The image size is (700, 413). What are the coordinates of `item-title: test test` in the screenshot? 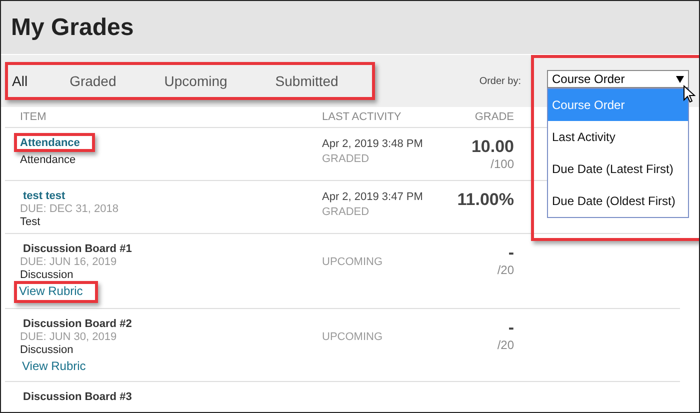 It's located at (44, 196).